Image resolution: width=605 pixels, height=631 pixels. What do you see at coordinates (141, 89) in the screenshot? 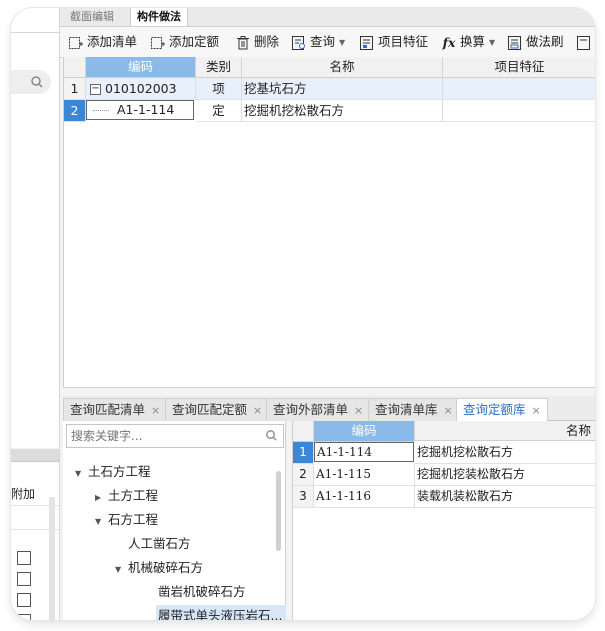
I see `code-cell: −010102003` at bounding box center [141, 89].